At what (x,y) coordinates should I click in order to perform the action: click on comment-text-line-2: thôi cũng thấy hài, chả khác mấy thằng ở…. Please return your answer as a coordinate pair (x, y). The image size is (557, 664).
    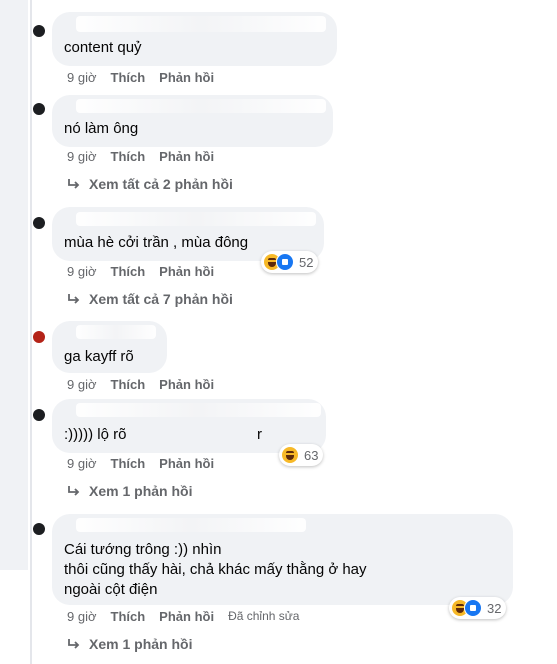
    Looking at the image, I should click on (215, 569).